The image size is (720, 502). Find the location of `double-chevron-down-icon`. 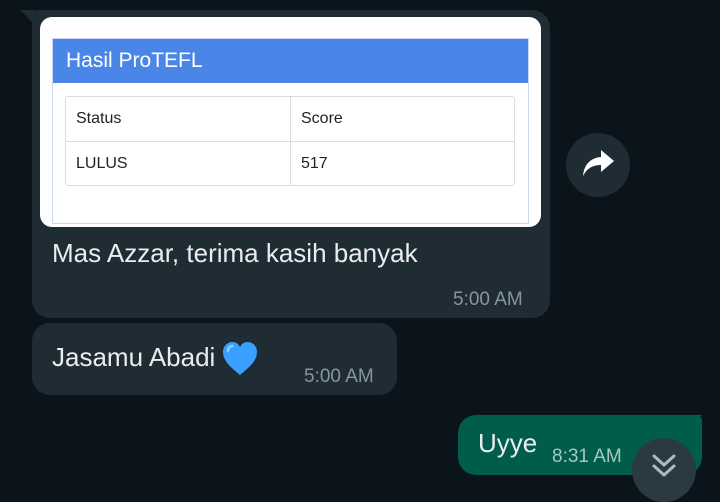

double-chevron-down-icon is located at coordinates (664, 478).